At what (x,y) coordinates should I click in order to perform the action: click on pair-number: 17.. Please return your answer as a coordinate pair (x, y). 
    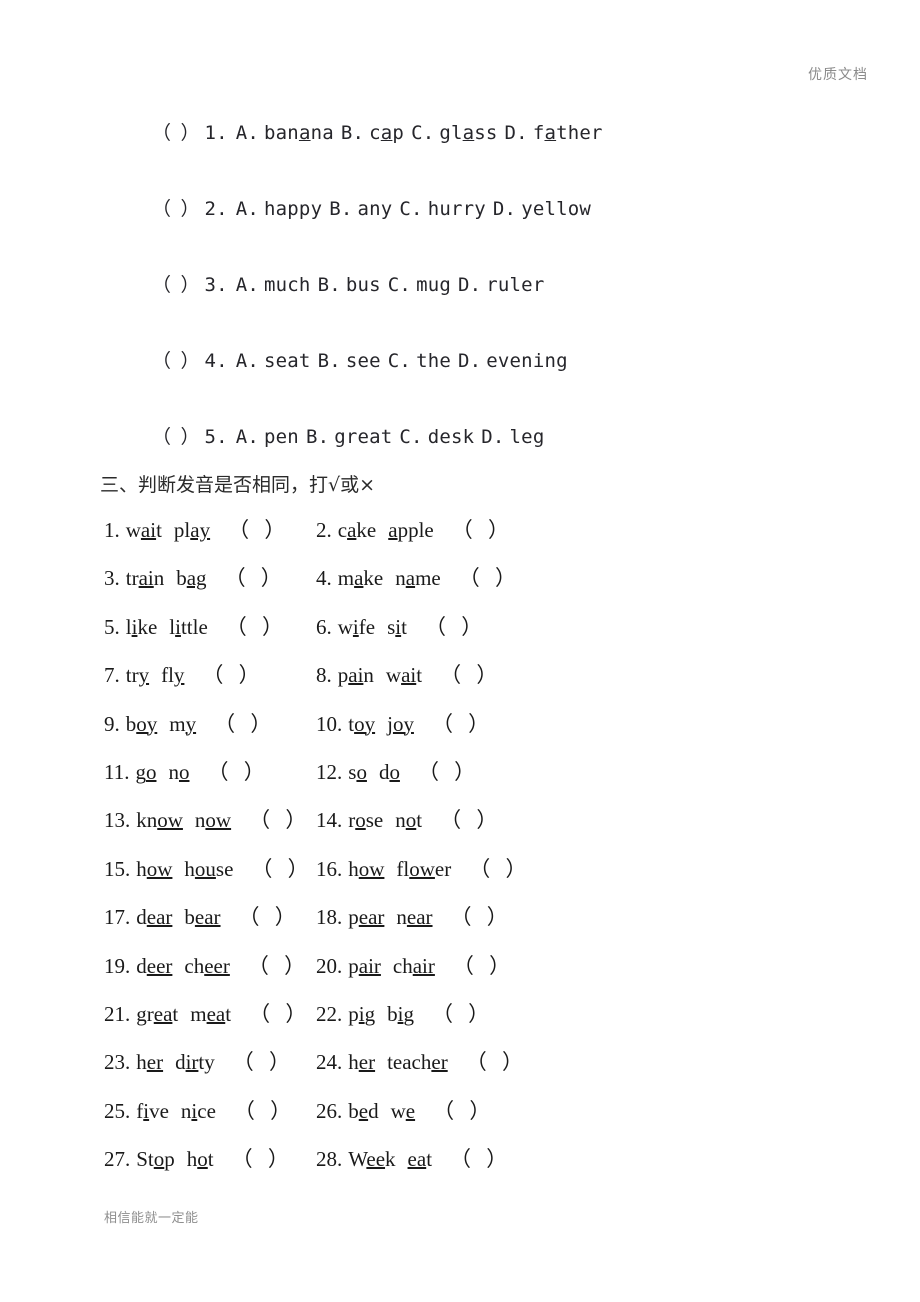
    Looking at the image, I should click on (117, 917).